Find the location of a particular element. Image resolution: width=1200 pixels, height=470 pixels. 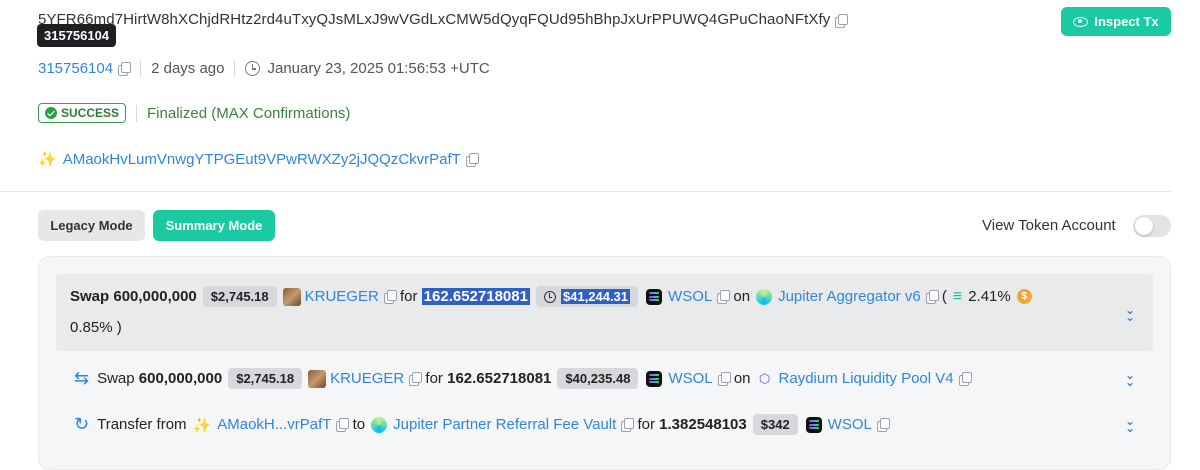

value-out-badge: $40,235.48 is located at coordinates (598, 378).